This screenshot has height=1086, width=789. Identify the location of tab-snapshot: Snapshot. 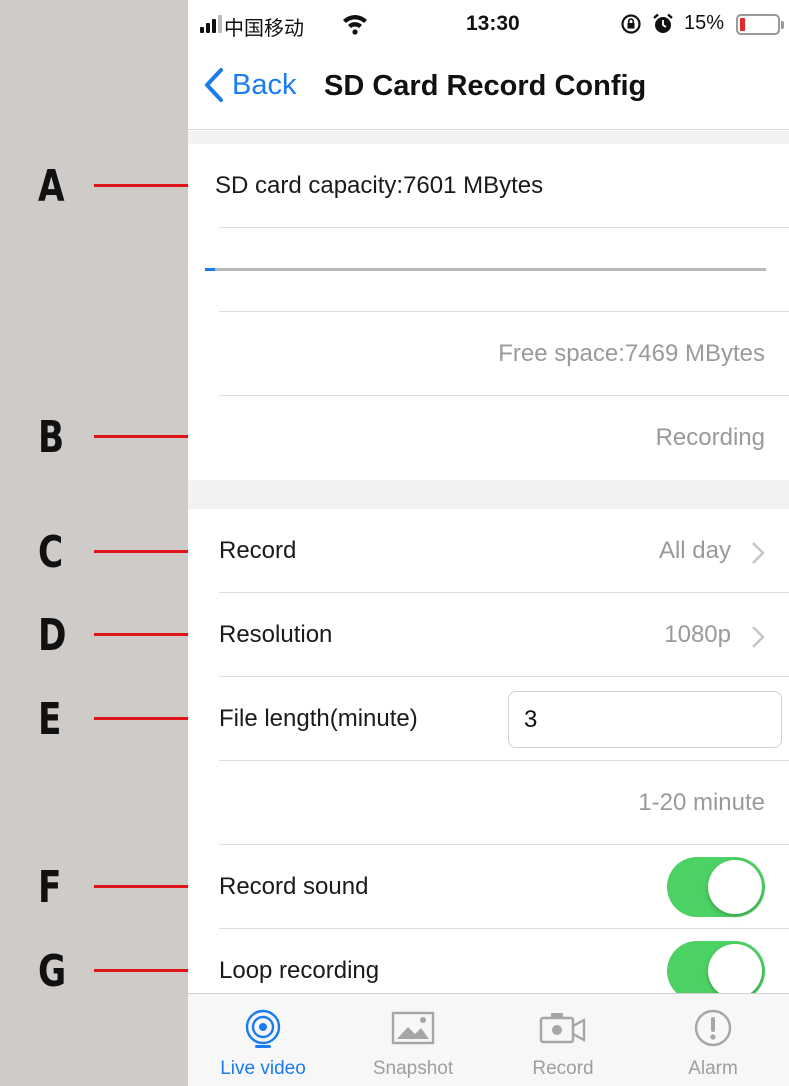
(413, 1040).